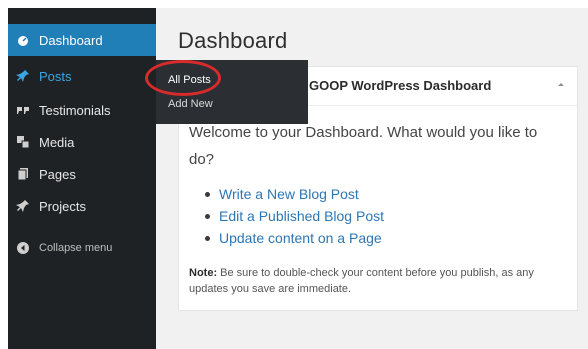  I want to click on collapse-menu-button: Collapse menu, so click(82, 248).